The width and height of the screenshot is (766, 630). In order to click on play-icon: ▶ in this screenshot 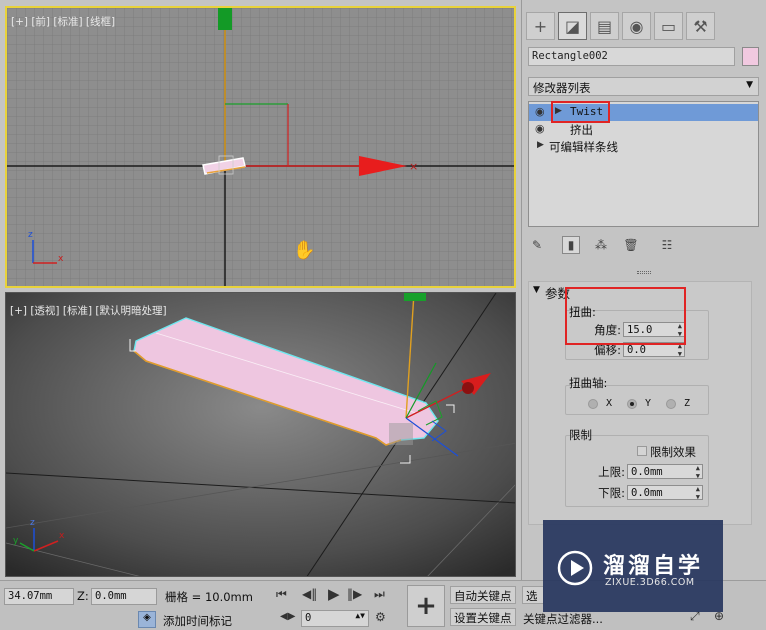, I will do `click(334, 594)`.